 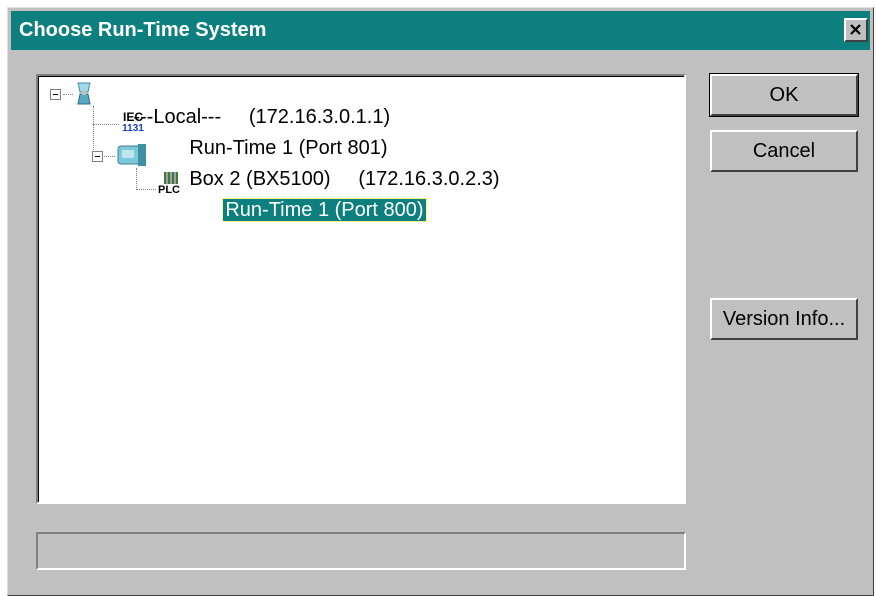 What do you see at coordinates (324, 210) in the screenshot?
I see `tree-node-label-selected: Run-Time 1 (Port 800)` at bounding box center [324, 210].